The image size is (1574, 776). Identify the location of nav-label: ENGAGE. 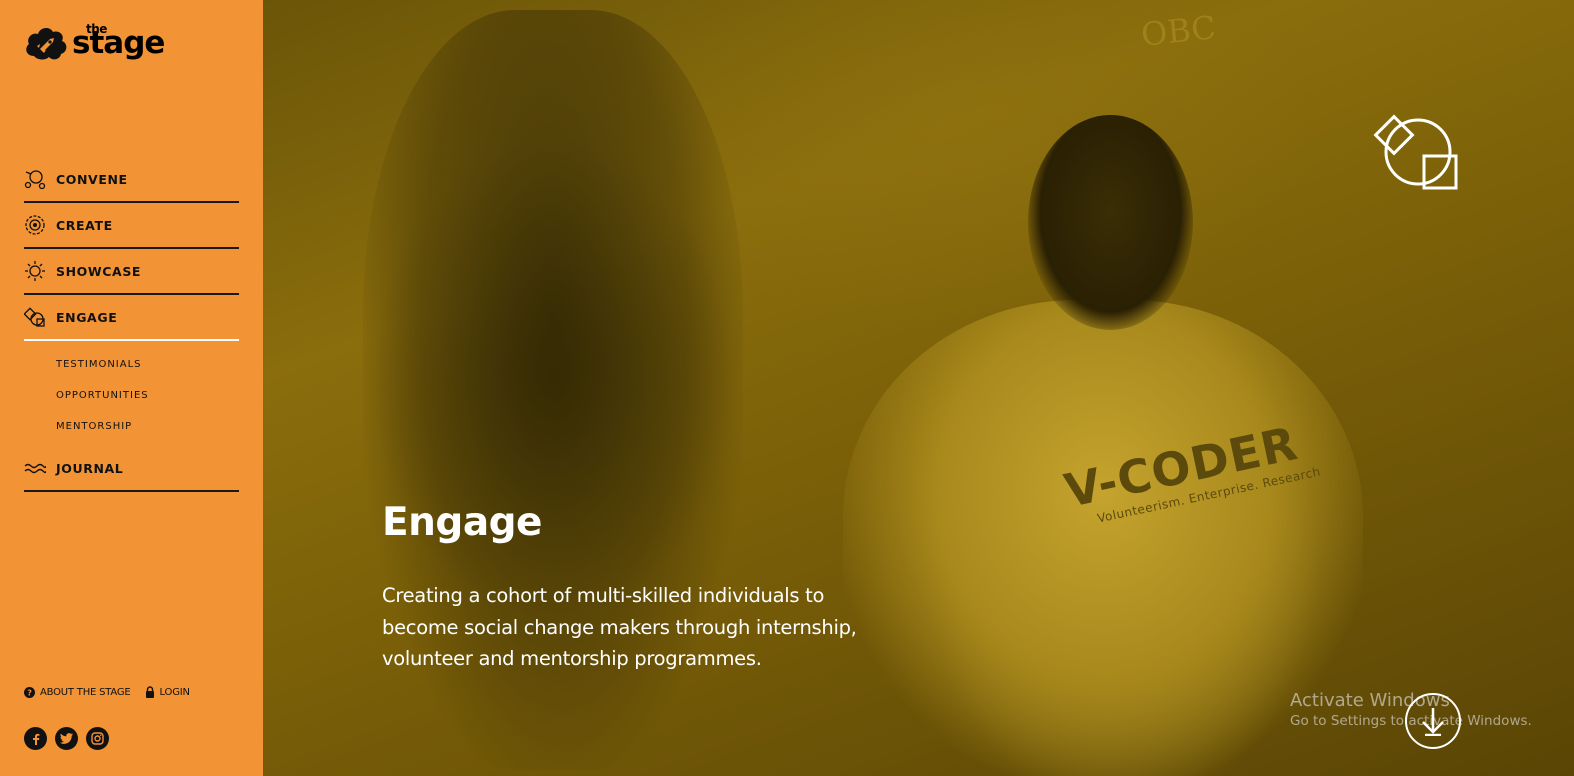
(87, 317).